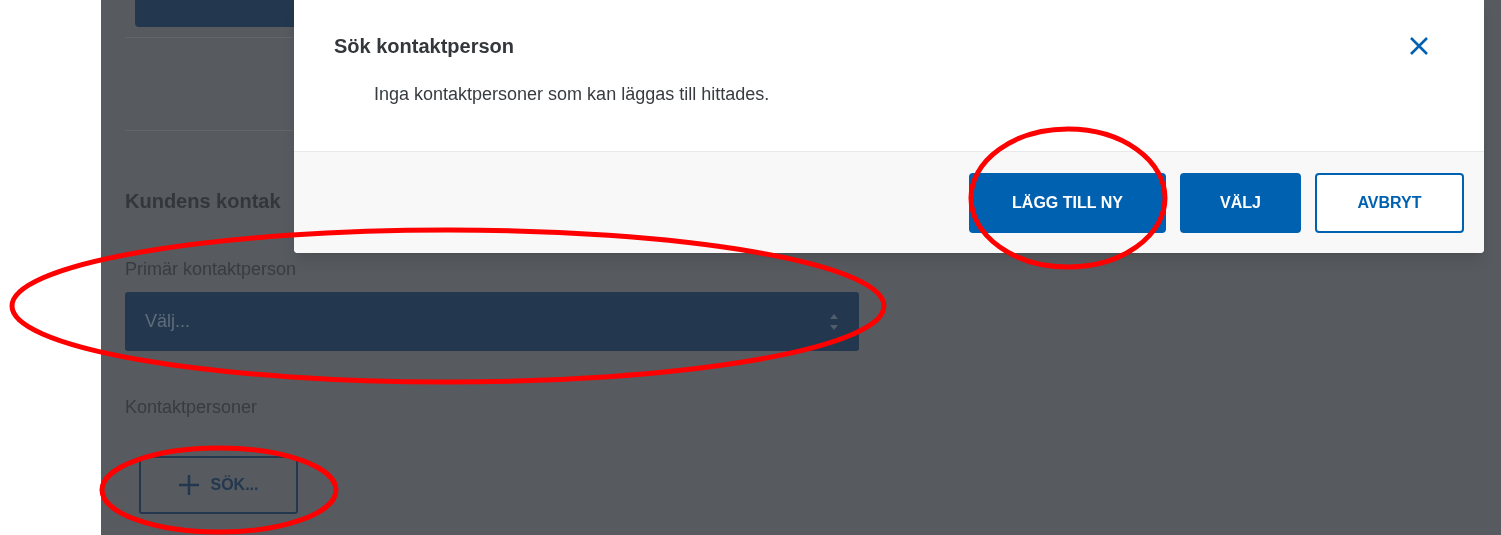  Describe the element at coordinates (1389, 202) in the screenshot. I see `dialog-button: AVBRYT` at that location.